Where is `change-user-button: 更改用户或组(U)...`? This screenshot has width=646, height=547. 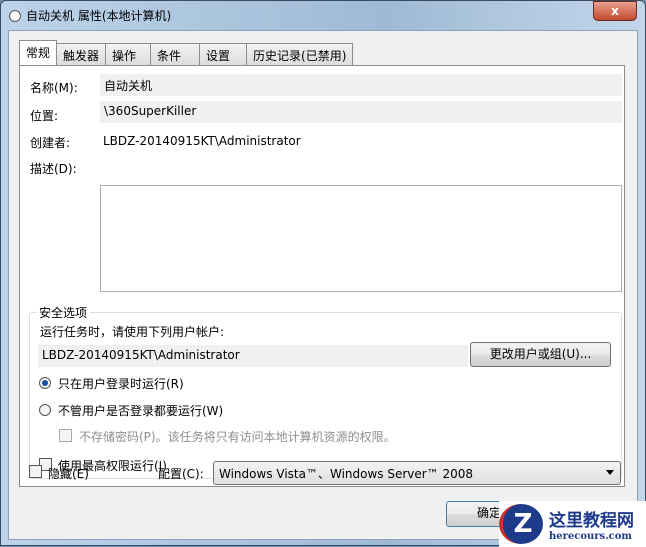
change-user-button: 更改用户或组(U)... is located at coordinates (540, 354).